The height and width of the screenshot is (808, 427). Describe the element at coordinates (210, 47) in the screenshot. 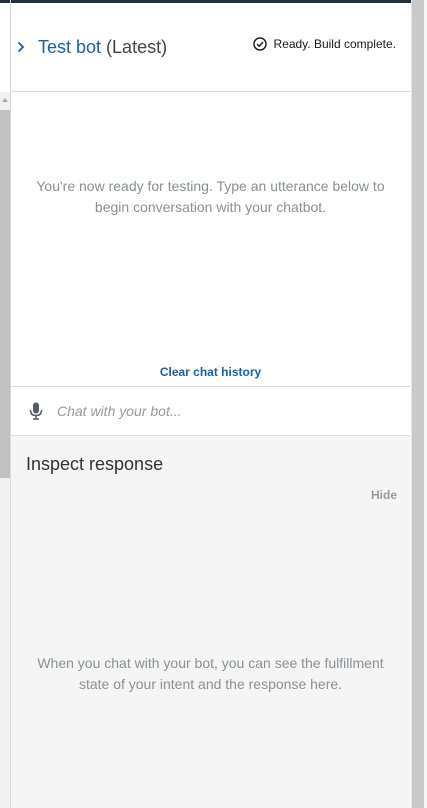

I see `panel-header: Test bot (Latest) Ready. Build complete.` at that location.